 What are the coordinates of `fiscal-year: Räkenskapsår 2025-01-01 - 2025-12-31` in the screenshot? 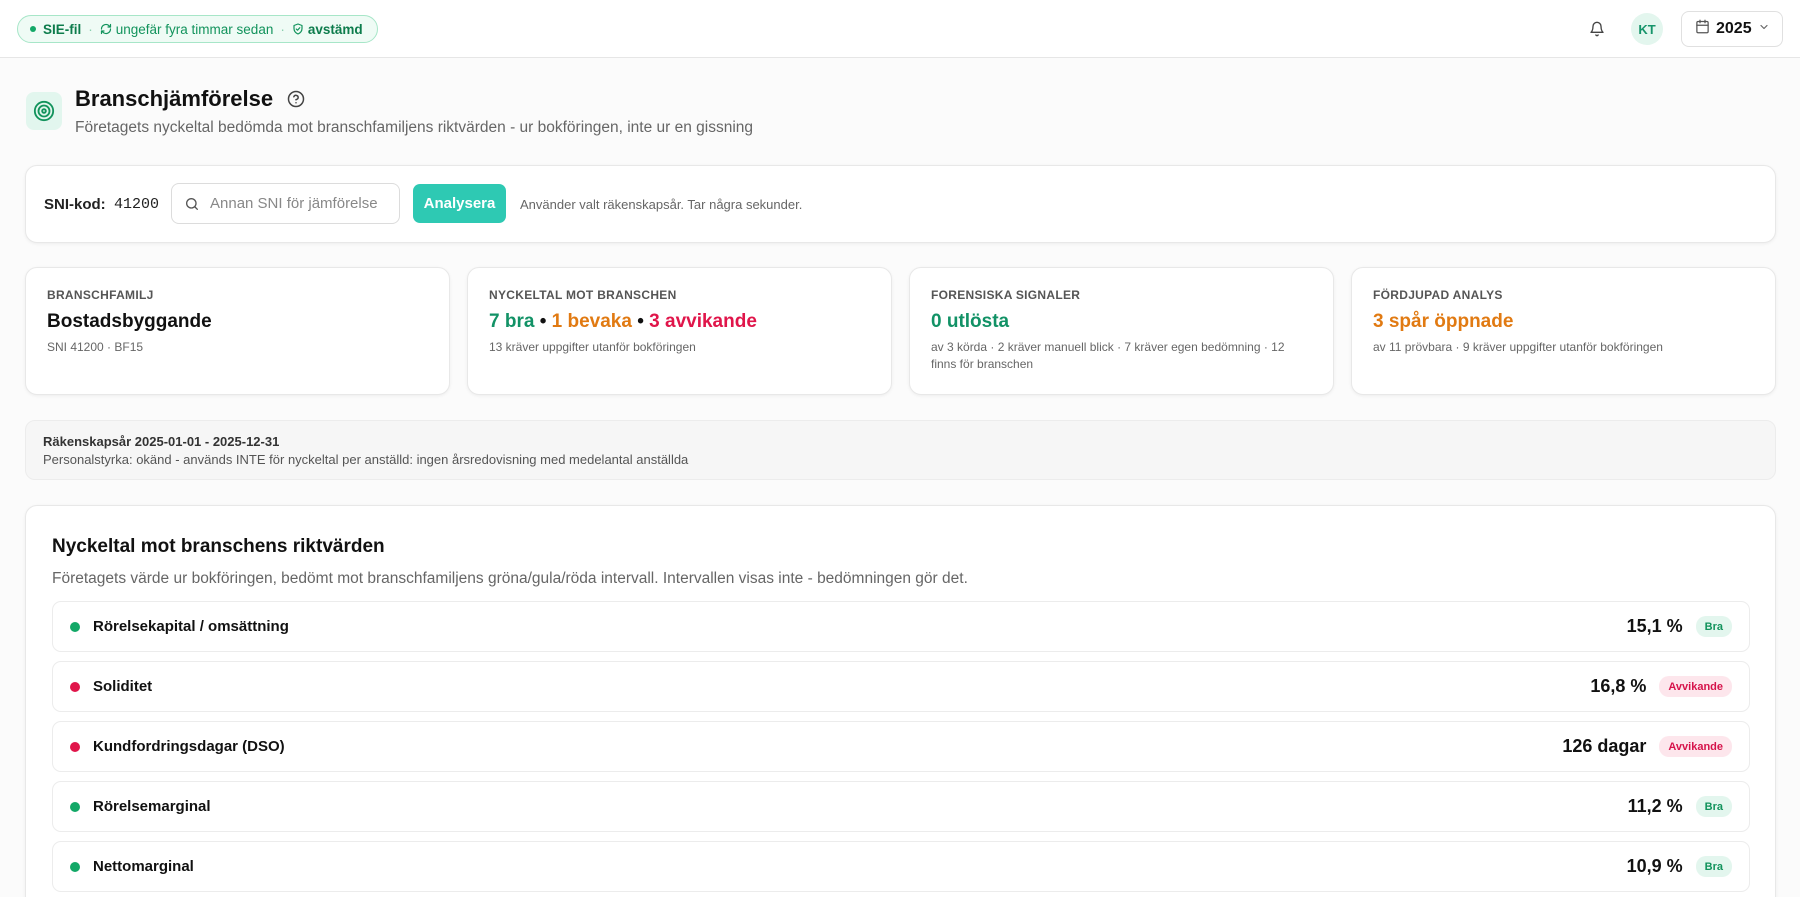 It's located at (161, 441).